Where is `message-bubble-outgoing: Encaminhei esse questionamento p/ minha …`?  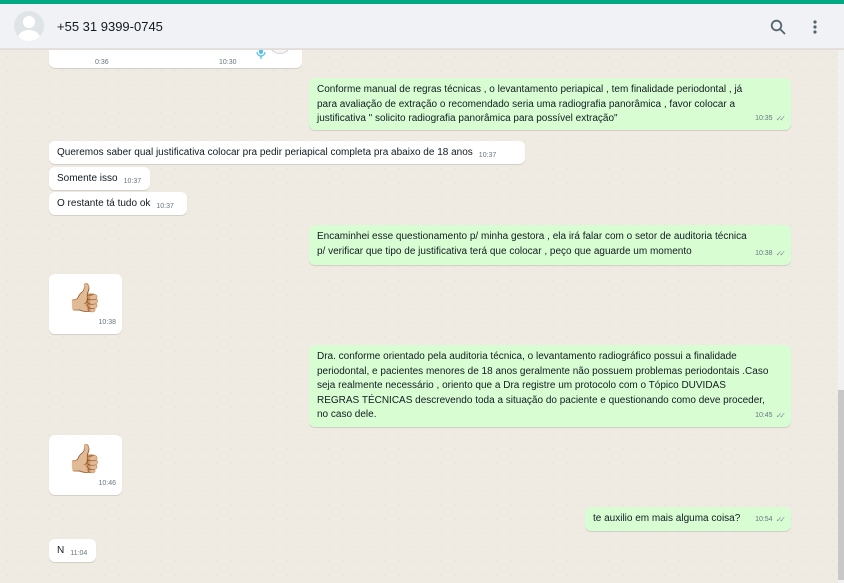 message-bubble-outgoing: Encaminhei esse questionamento p/ minha … is located at coordinates (550, 245).